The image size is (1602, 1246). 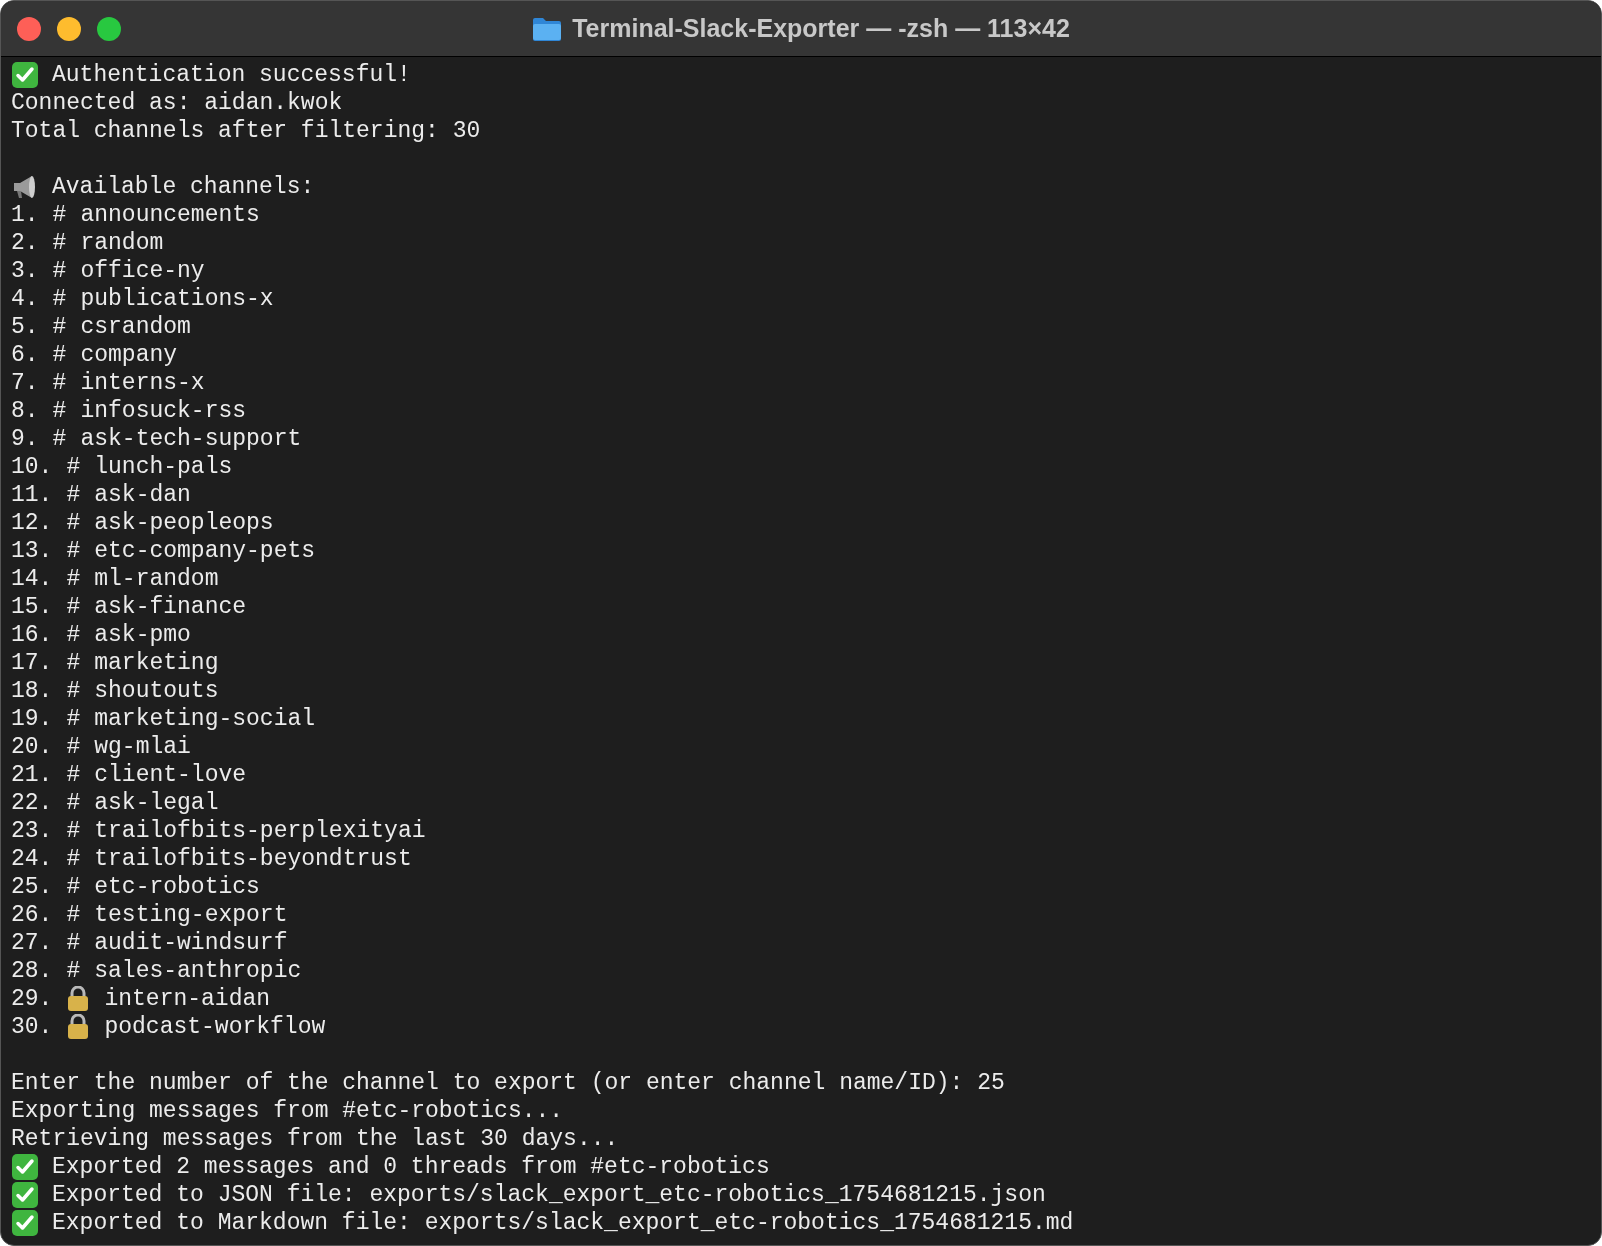 What do you see at coordinates (69, 29) in the screenshot?
I see `minimize-button` at bounding box center [69, 29].